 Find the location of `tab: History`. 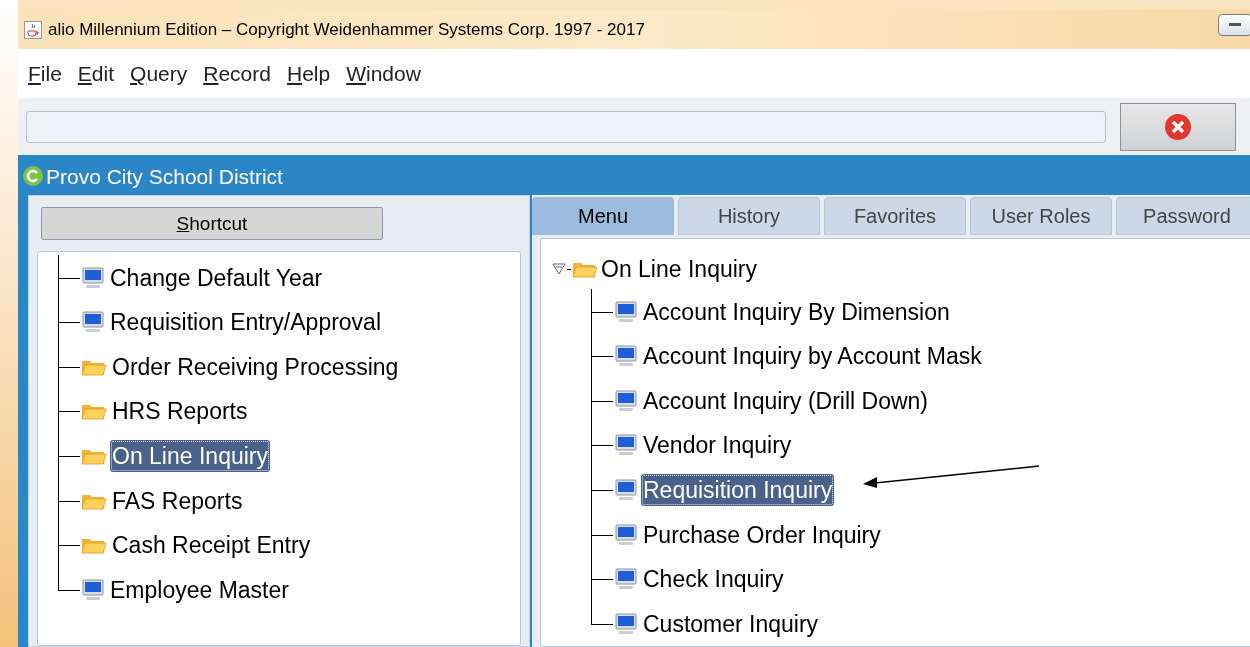

tab: History is located at coordinates (749, 216).